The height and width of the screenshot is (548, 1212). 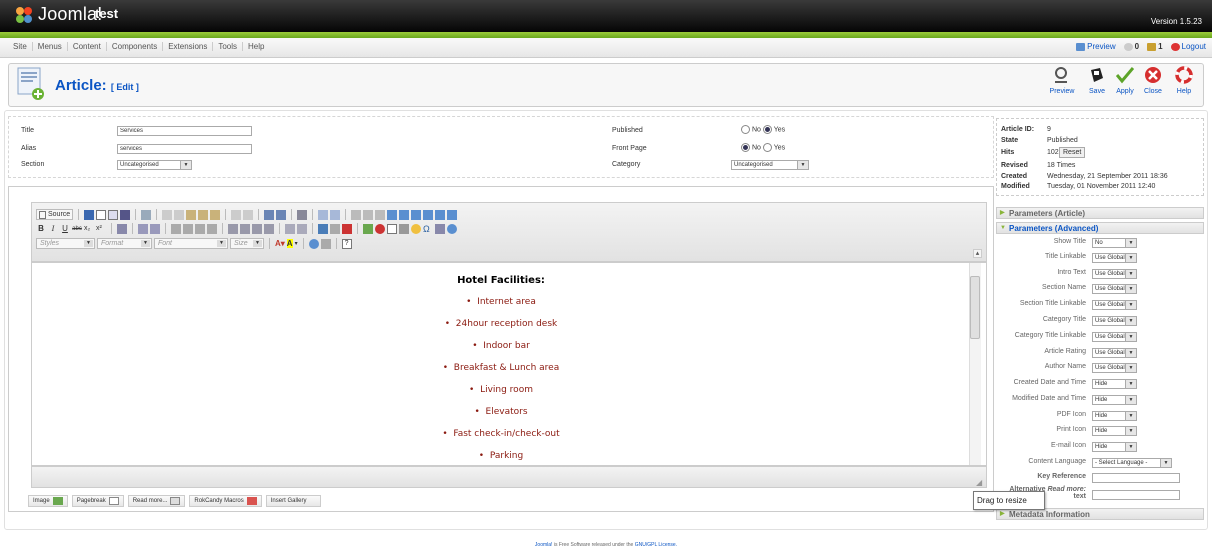 I want to click on preview-button: Preview, so click(x=1062, y=80).